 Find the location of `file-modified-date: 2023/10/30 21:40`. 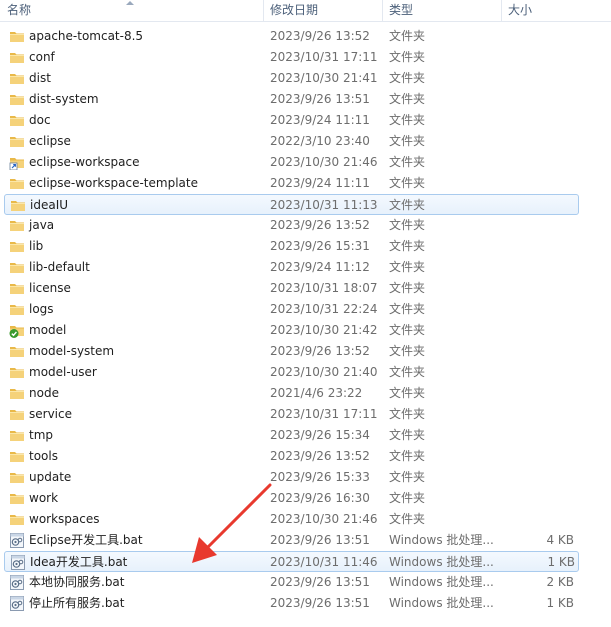

file-modified-date: 2023/10/30 21:40 is located at coordinates (324, 372).